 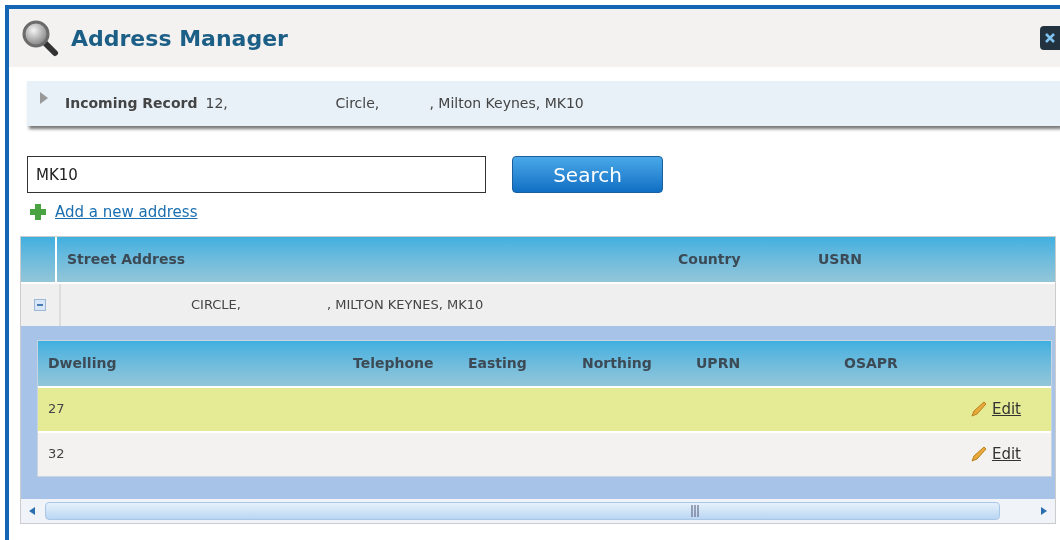 What do you see at coordinates (40, 38) in the screenshot?
I see `search-icon` at bounding box center [40, 38].